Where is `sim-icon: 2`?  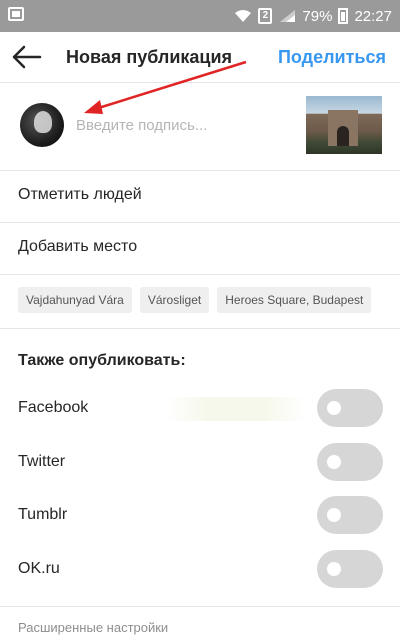
sim-icon: 2 is located at coordinates (265, 16).